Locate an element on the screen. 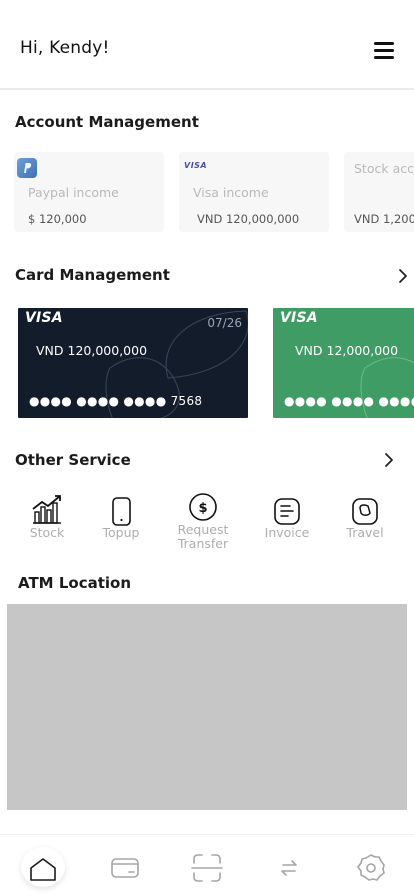 The width and height of the screenshot is (414, 896). service-request-transfer: $ Request Transfer is located at coordinates (203, 521).